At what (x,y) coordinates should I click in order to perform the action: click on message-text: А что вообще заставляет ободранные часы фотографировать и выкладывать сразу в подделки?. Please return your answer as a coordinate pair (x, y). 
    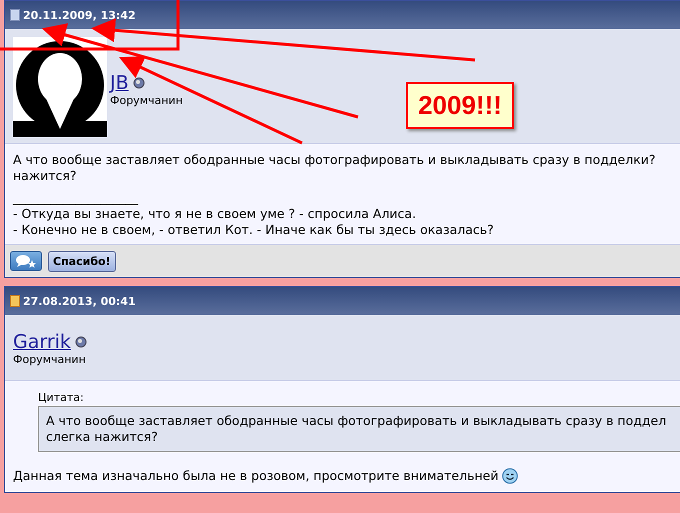
    Looking at the image, I should click on (334, 160).